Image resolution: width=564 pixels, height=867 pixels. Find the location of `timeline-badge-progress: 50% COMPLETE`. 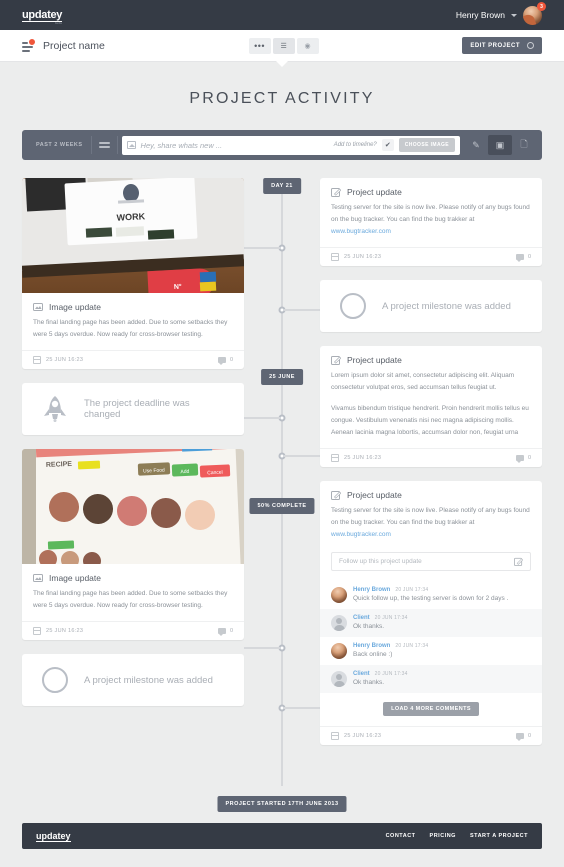

timeline-badge-progress: 50% COMPLETE is located at coordinates (282, 506).